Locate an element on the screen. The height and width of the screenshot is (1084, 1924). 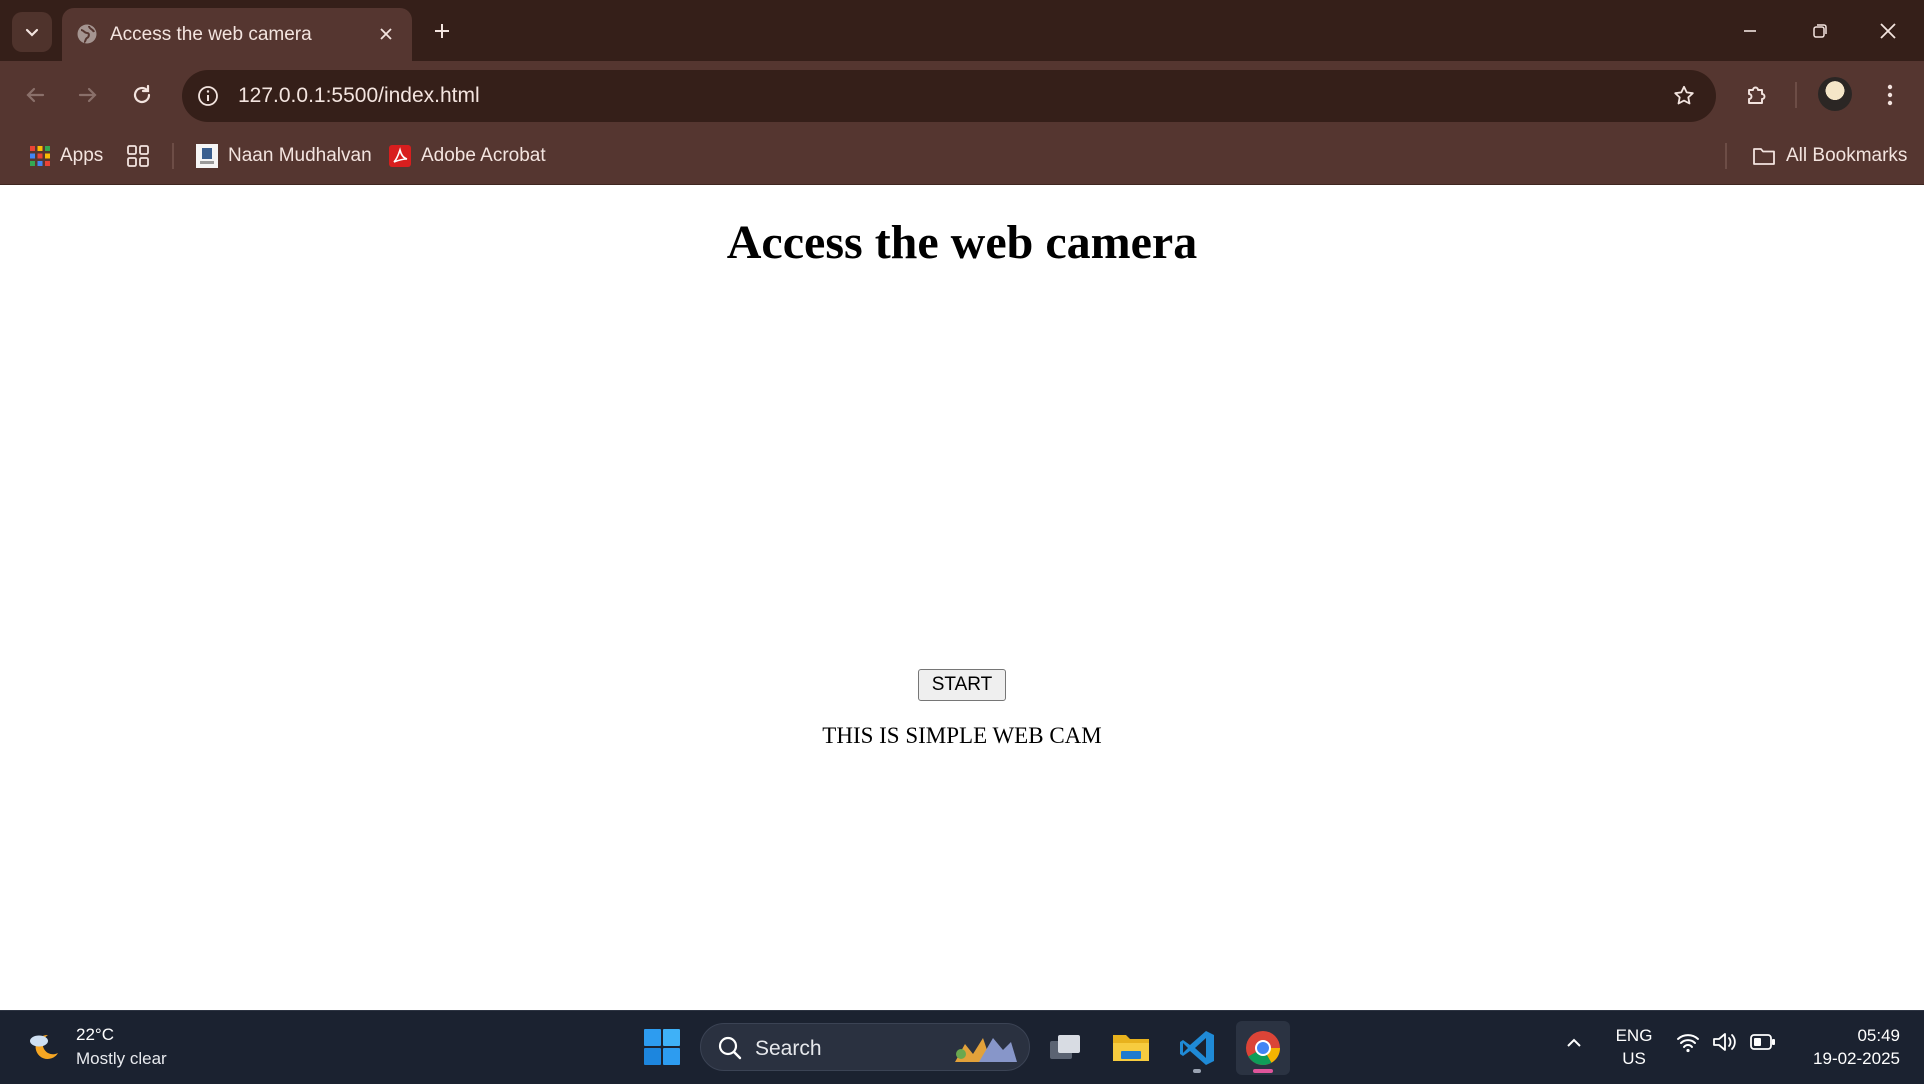
address-bar: 127.0.0.1:5500/index.html is located at coordinates (949, 96).